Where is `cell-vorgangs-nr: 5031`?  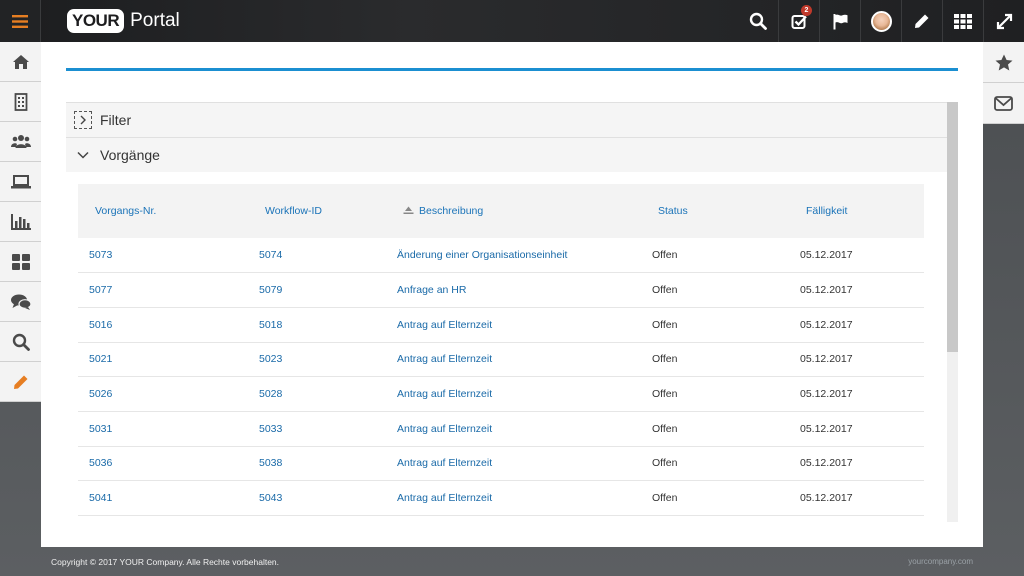 cell-vorgangs-nr: 5031 is located at coordinates (163, 428).